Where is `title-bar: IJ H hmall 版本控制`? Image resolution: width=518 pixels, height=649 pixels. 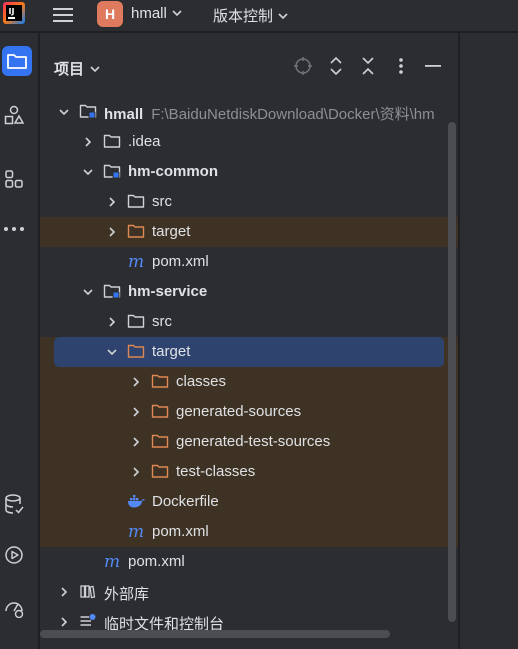 title-bar: IJ H hmall 版本控制 is located at coordinates (259, 16).